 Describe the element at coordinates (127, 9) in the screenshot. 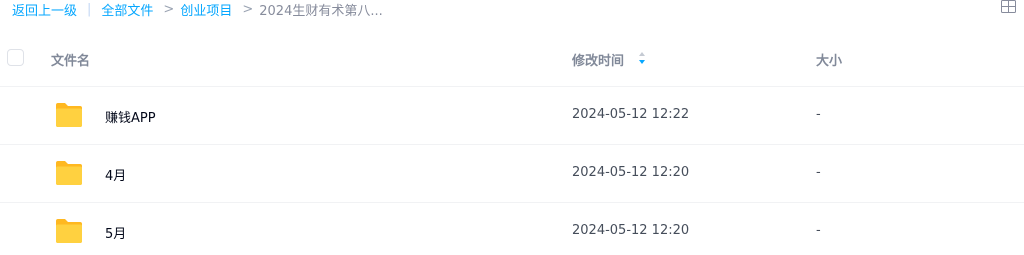

I see `breadcrumb-all-files: 全部文件` at that location.